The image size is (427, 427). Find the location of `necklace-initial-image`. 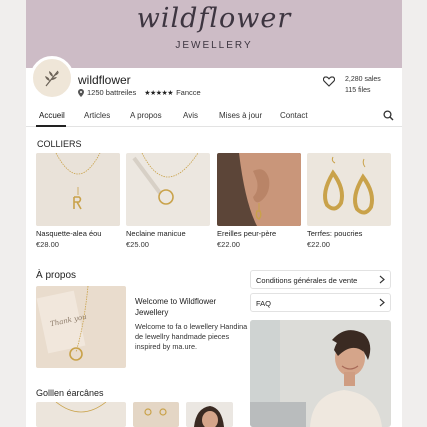

necklace-initial-image is located at coordinates (78, 189).